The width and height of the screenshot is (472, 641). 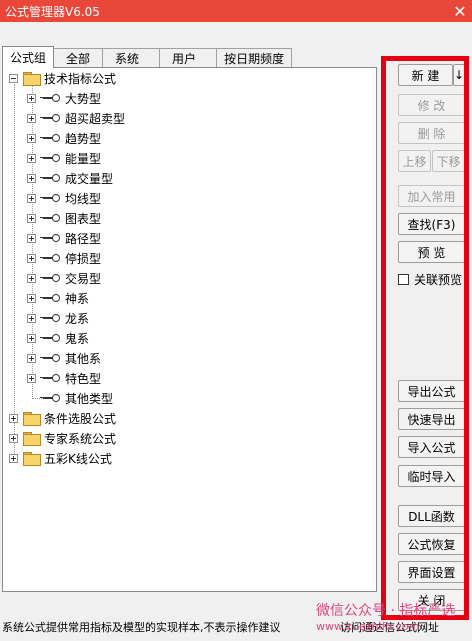 What do you see at coordinates (77, 338) in the screenshot?
I see `tree-node-label: 鬼系` at bounding box center [77, 338].